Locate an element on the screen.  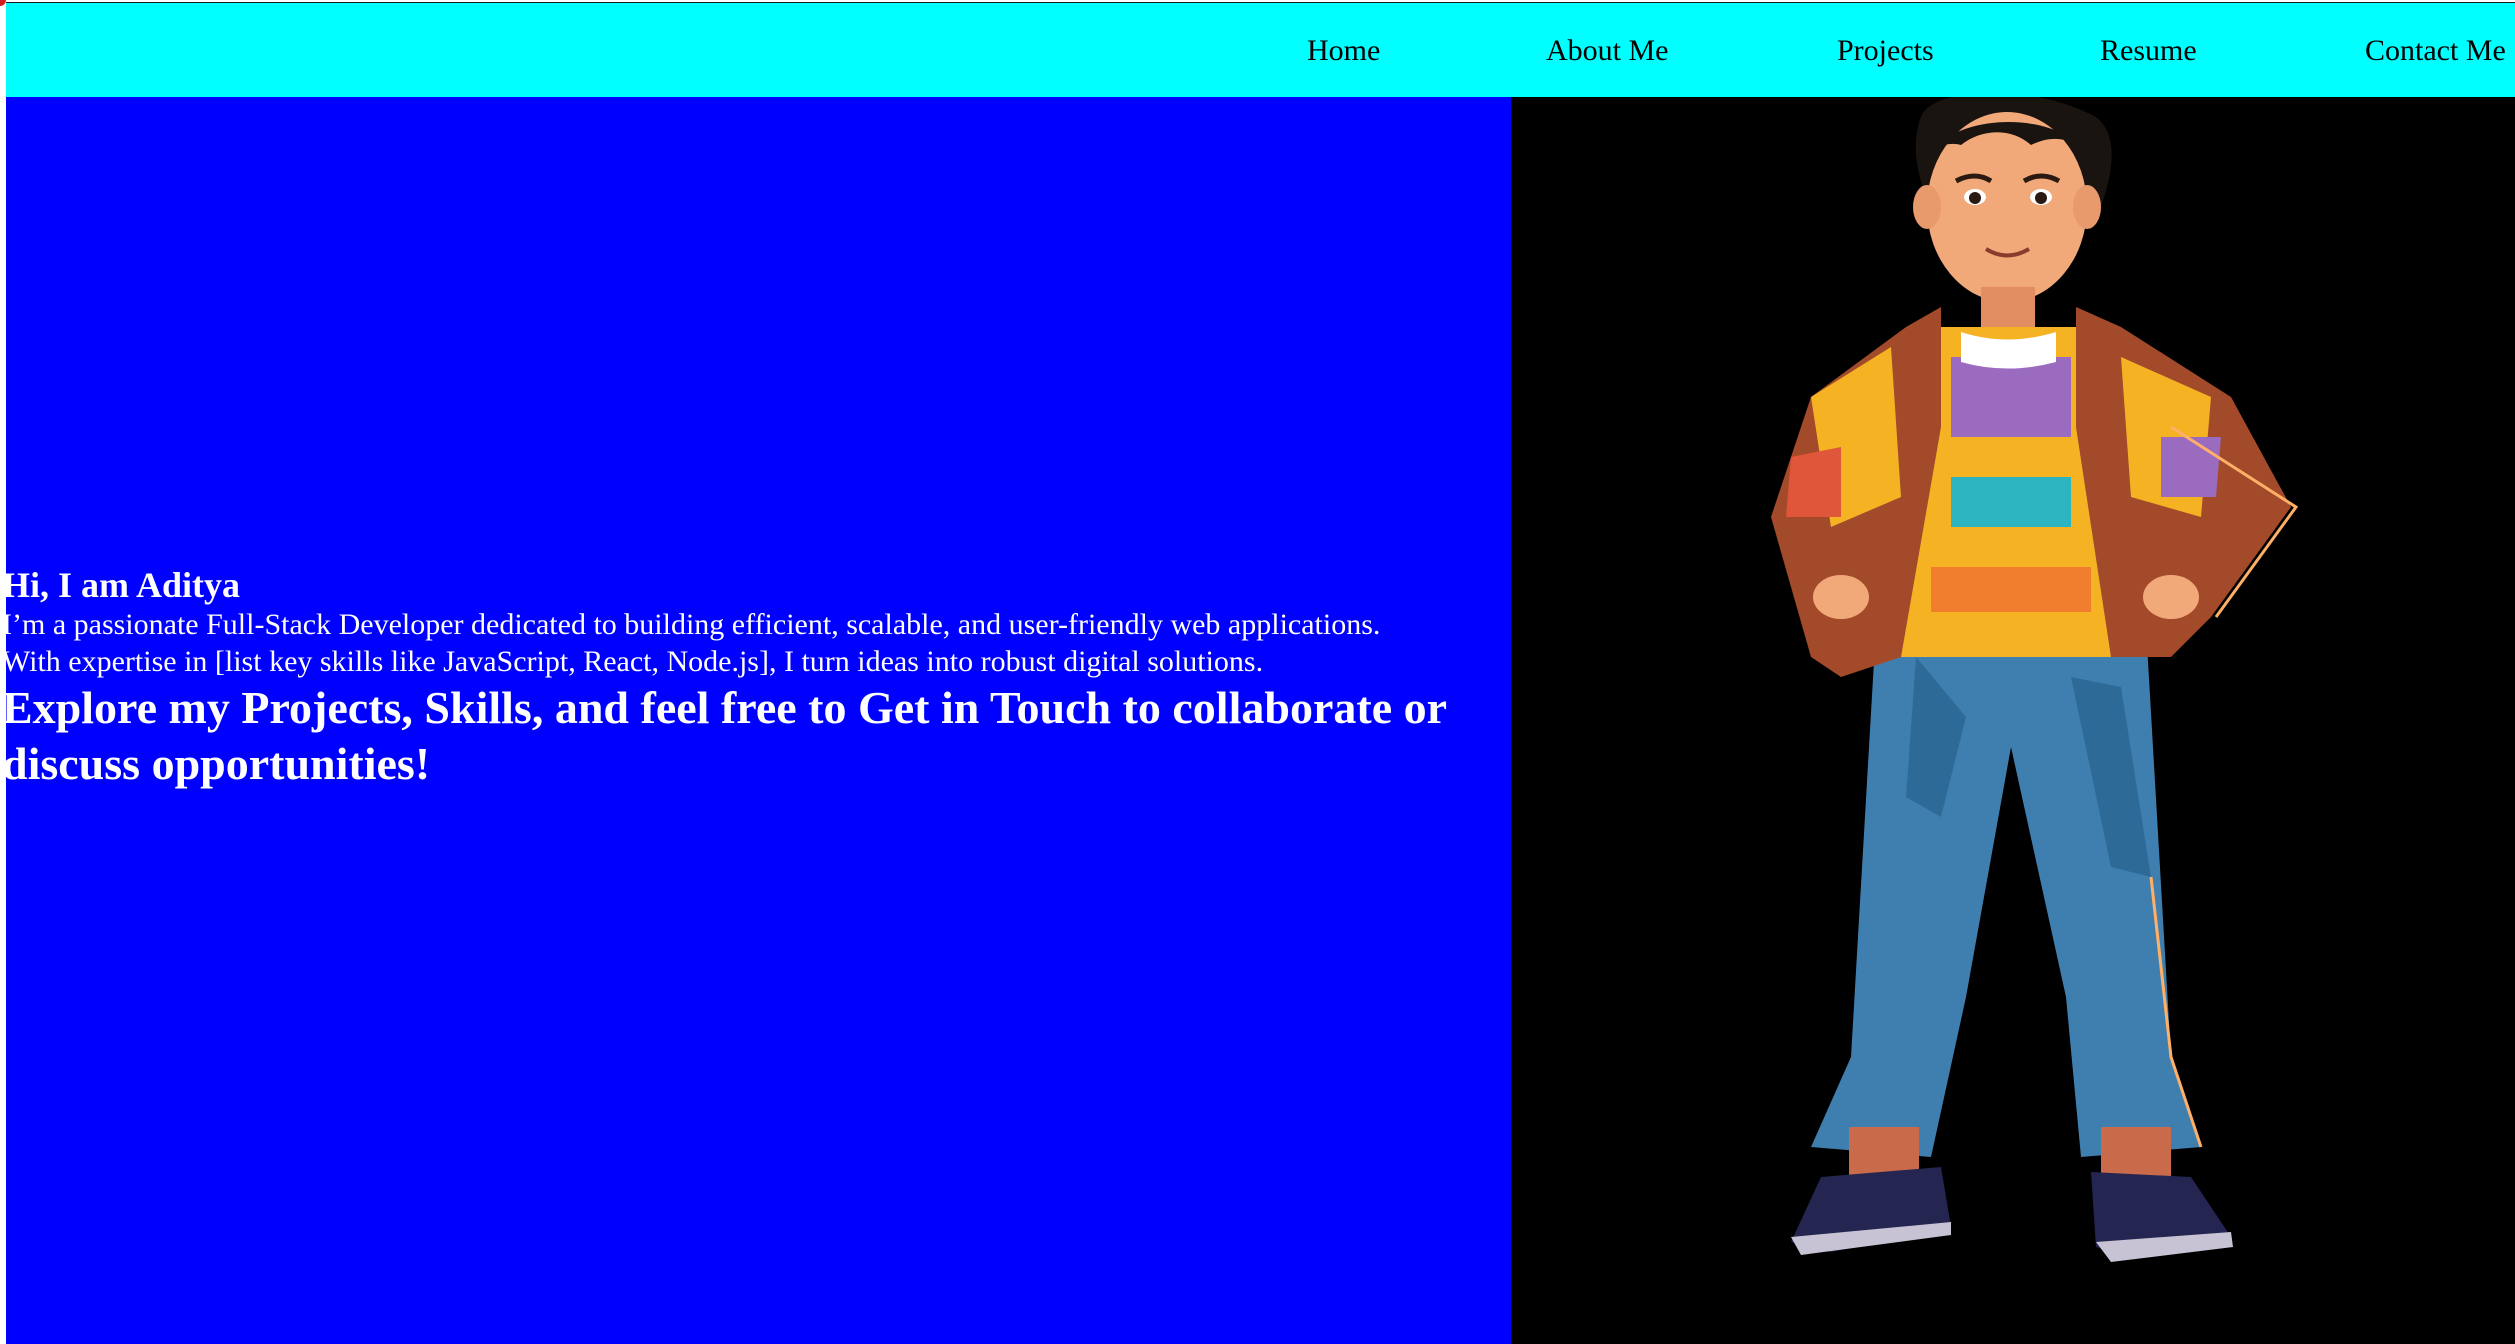
hero-greeting: Hi, I am Aditya is located at coordinates (121, 585).